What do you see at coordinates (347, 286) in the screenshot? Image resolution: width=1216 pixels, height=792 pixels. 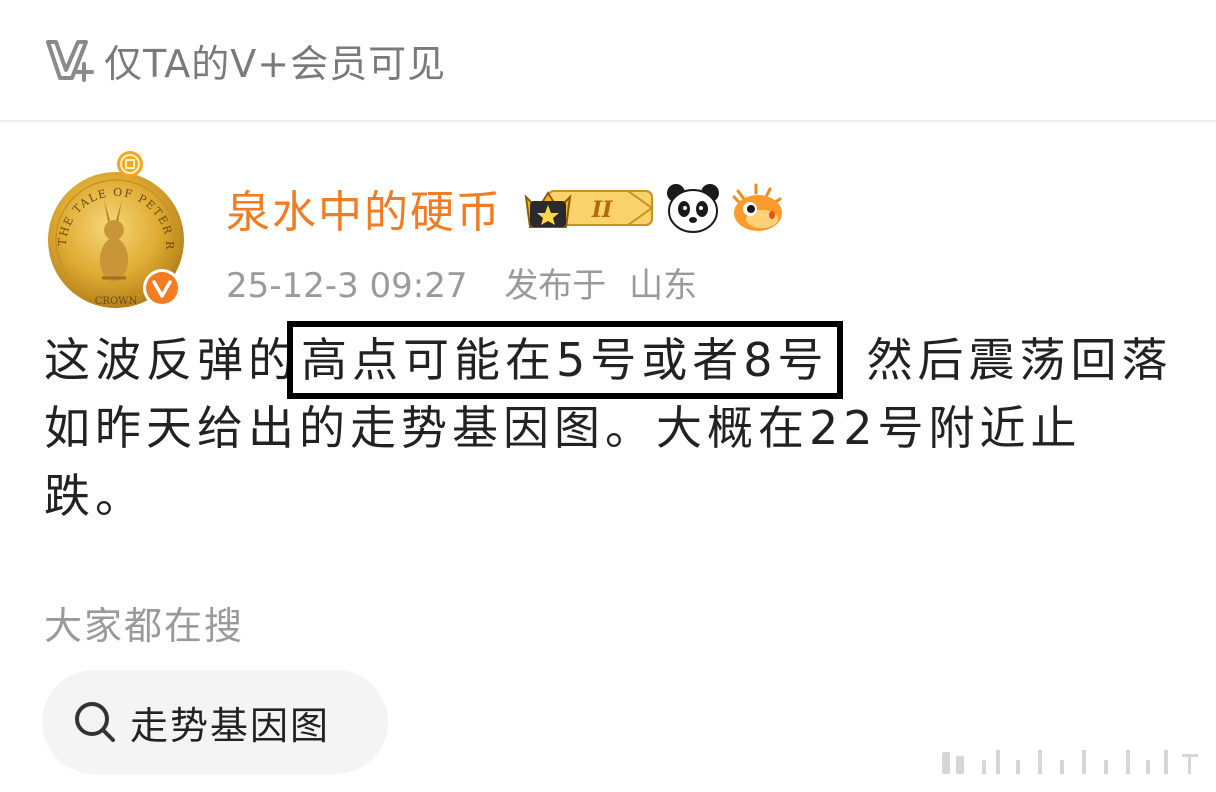 I see `post-timestamp: 25-12-3 09:27` at bounding box center [347, 286].